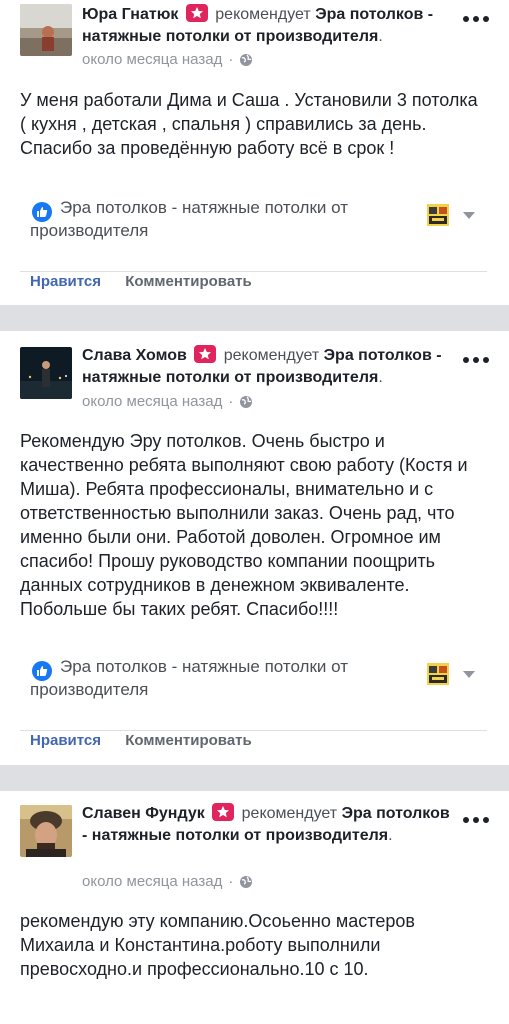 Image resolution: width=509 pixels, height=1024 pixels. Describe the element at coordinates (143, 813) in the screenshot. I see `author-name: Славен Фундук` at that location.